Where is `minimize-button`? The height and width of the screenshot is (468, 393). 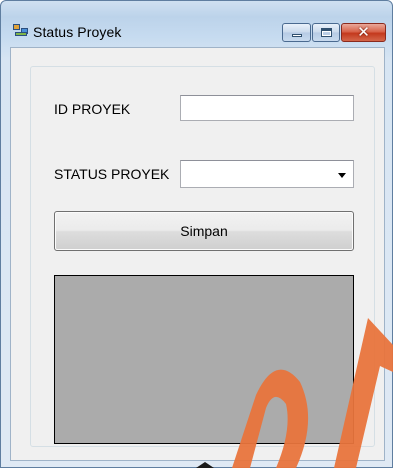 minimize-button is located at coordinates (296, 32).